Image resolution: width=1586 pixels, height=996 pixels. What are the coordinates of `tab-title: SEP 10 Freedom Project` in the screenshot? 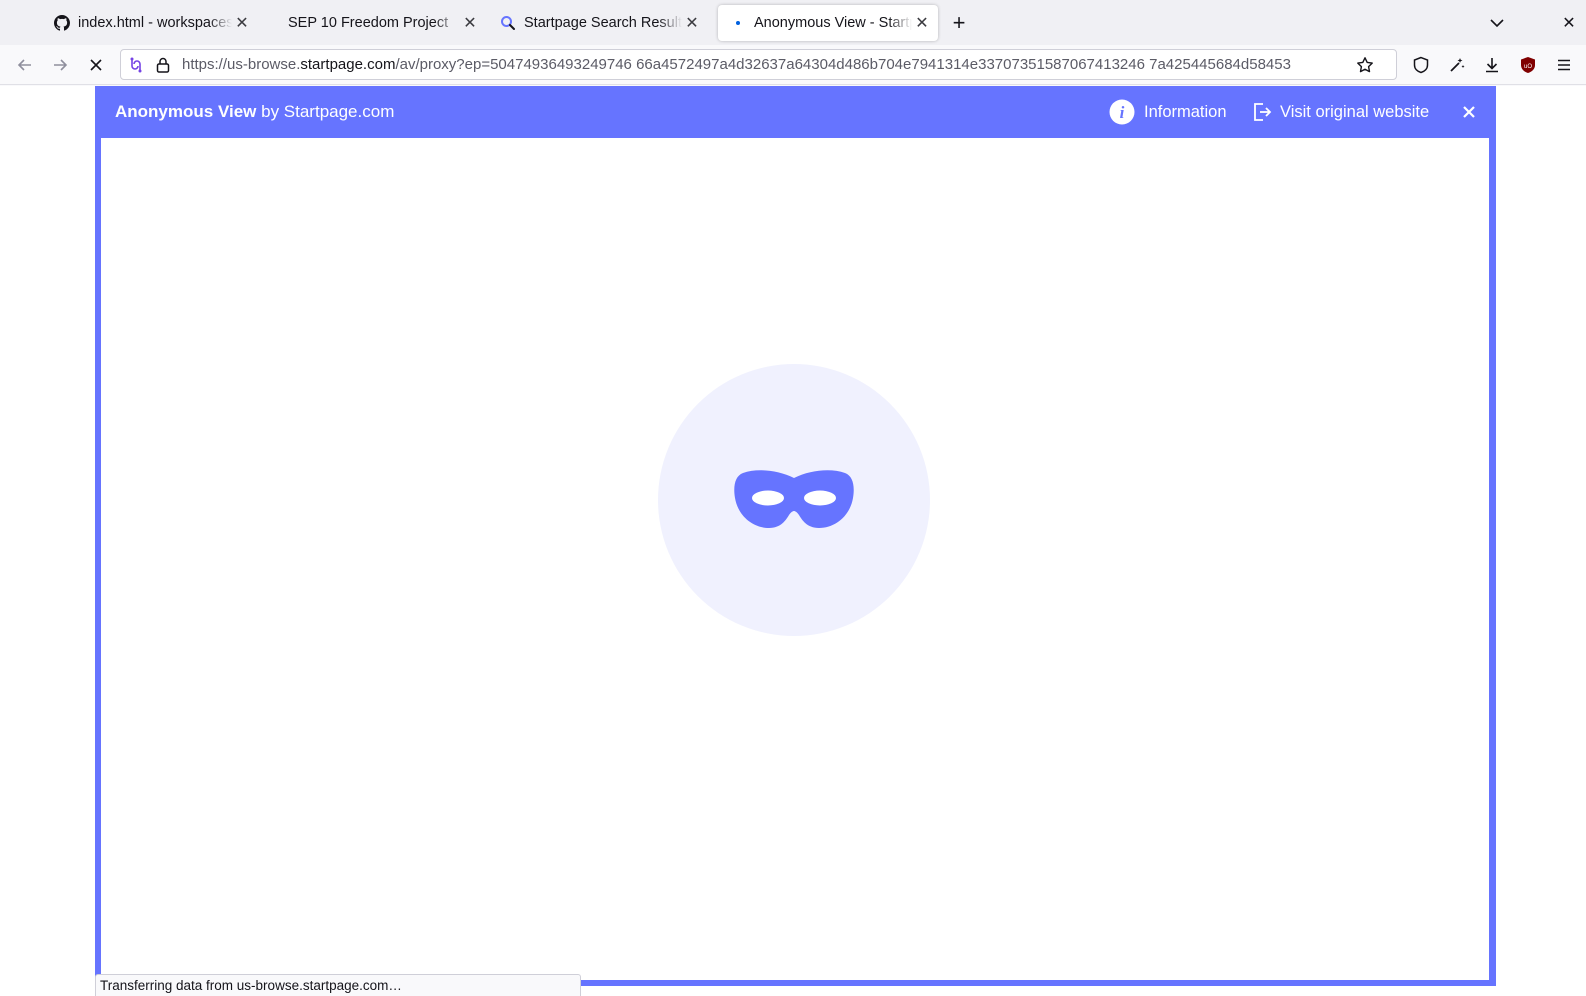 It's located at (368, 23).